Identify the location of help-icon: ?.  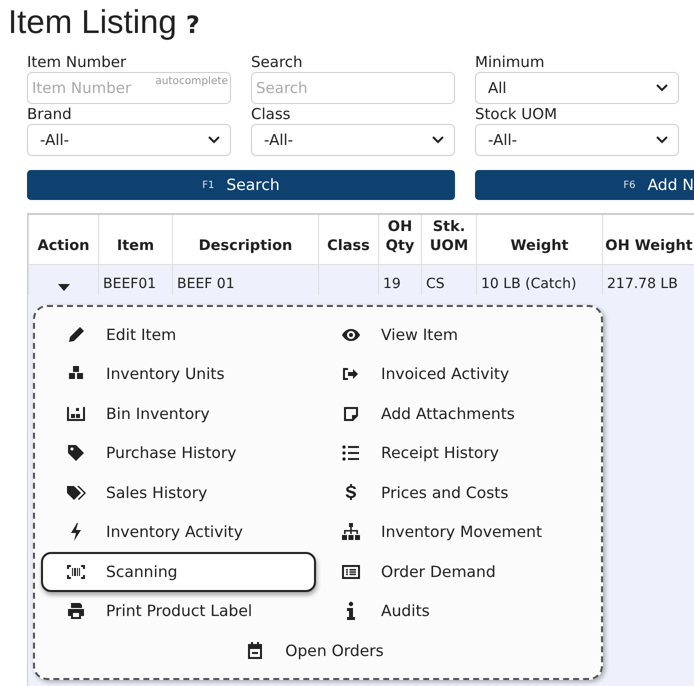
(193, 25).